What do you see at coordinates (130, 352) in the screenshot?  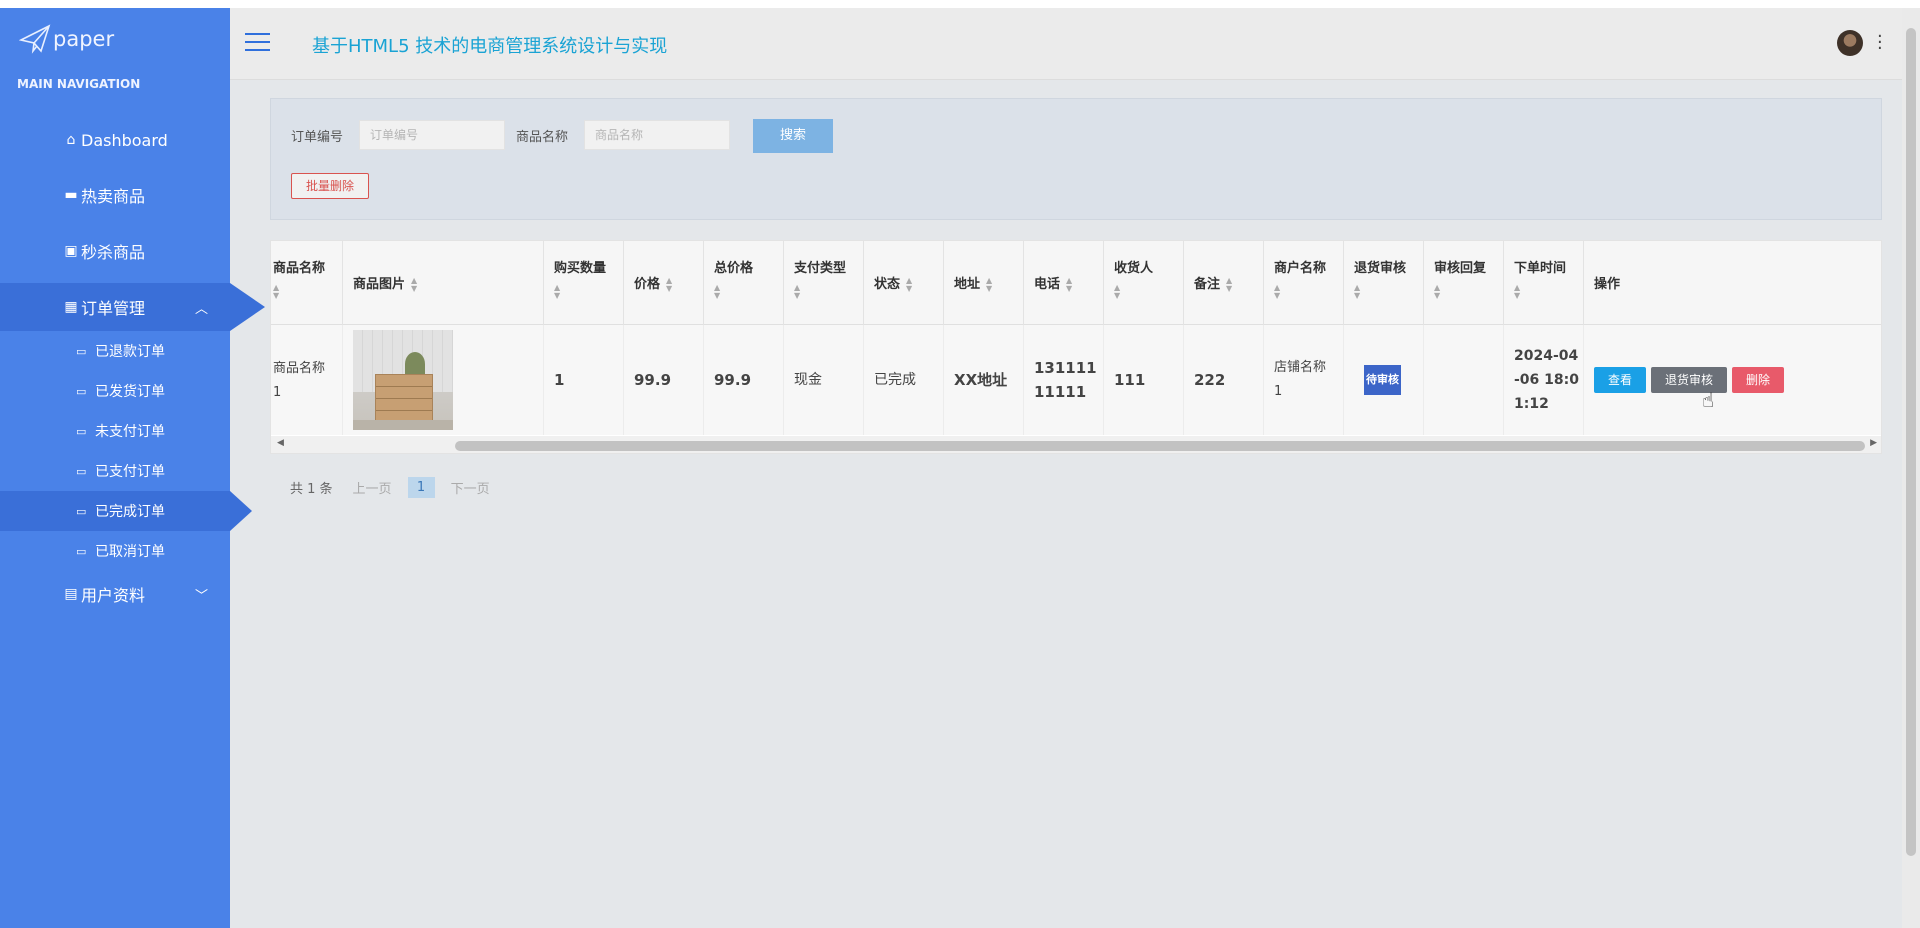 I see `sub-item-label: 已退款订单` at bounding box center [130, 352].